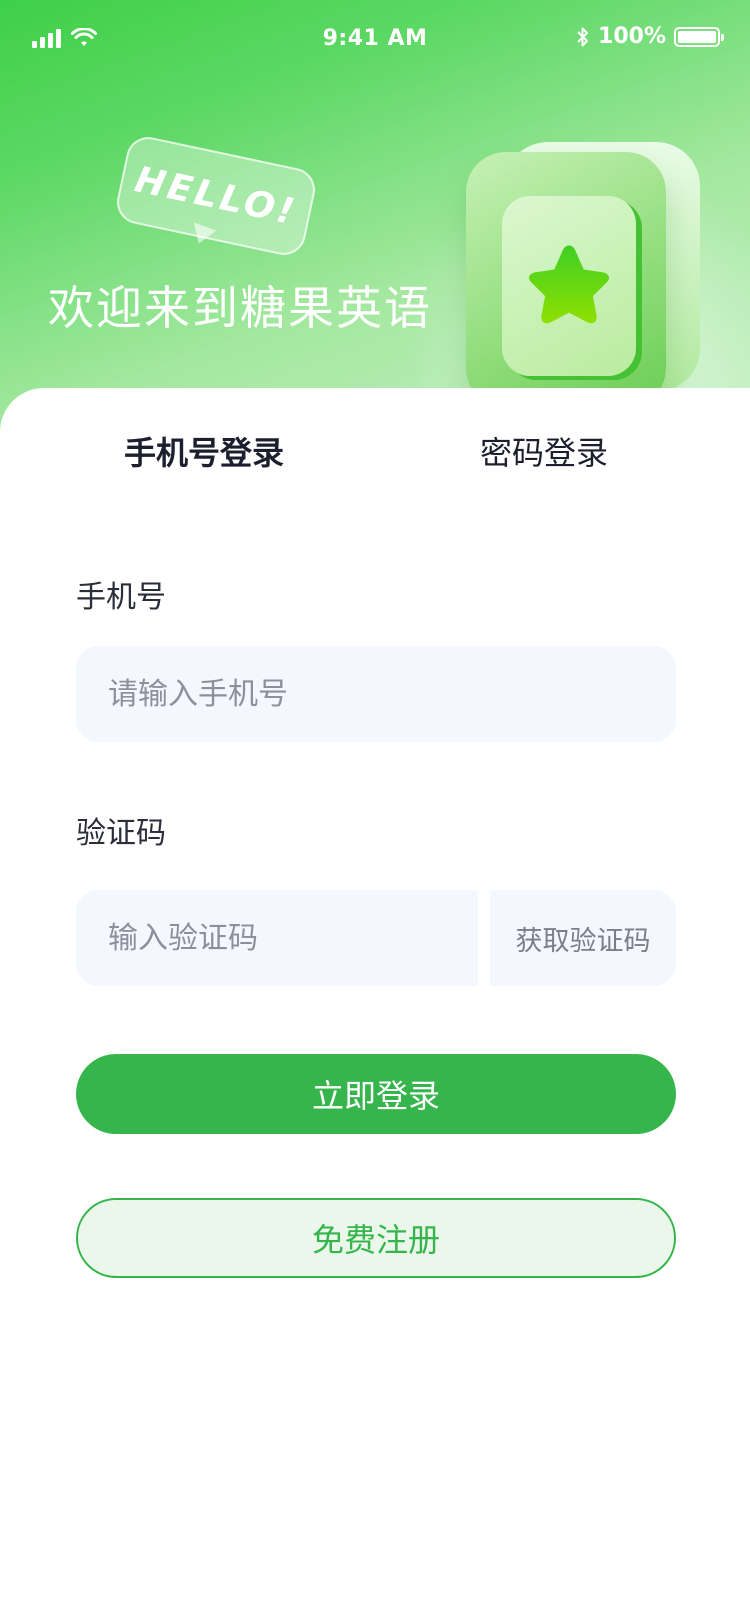 The width and height of the screenshot is (750, 1624). What do you see at coordinates (699, 36) in the screenshot?
I see `battery-icon` at bounding box center [699, 36].